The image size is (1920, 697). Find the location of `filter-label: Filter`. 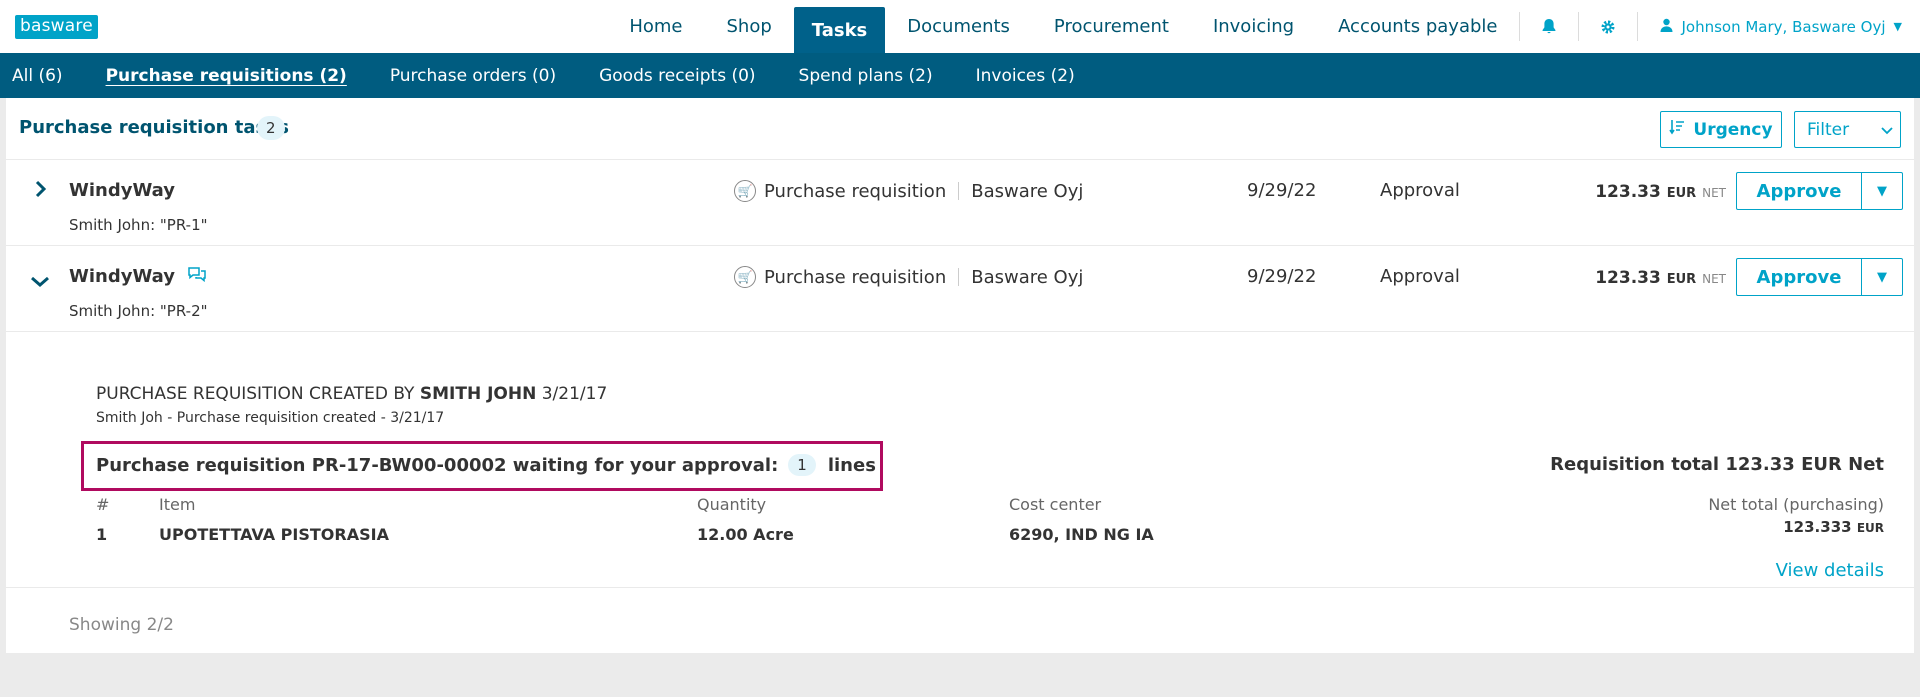

filter-label: Filter is located at coordinates (1828, 129).